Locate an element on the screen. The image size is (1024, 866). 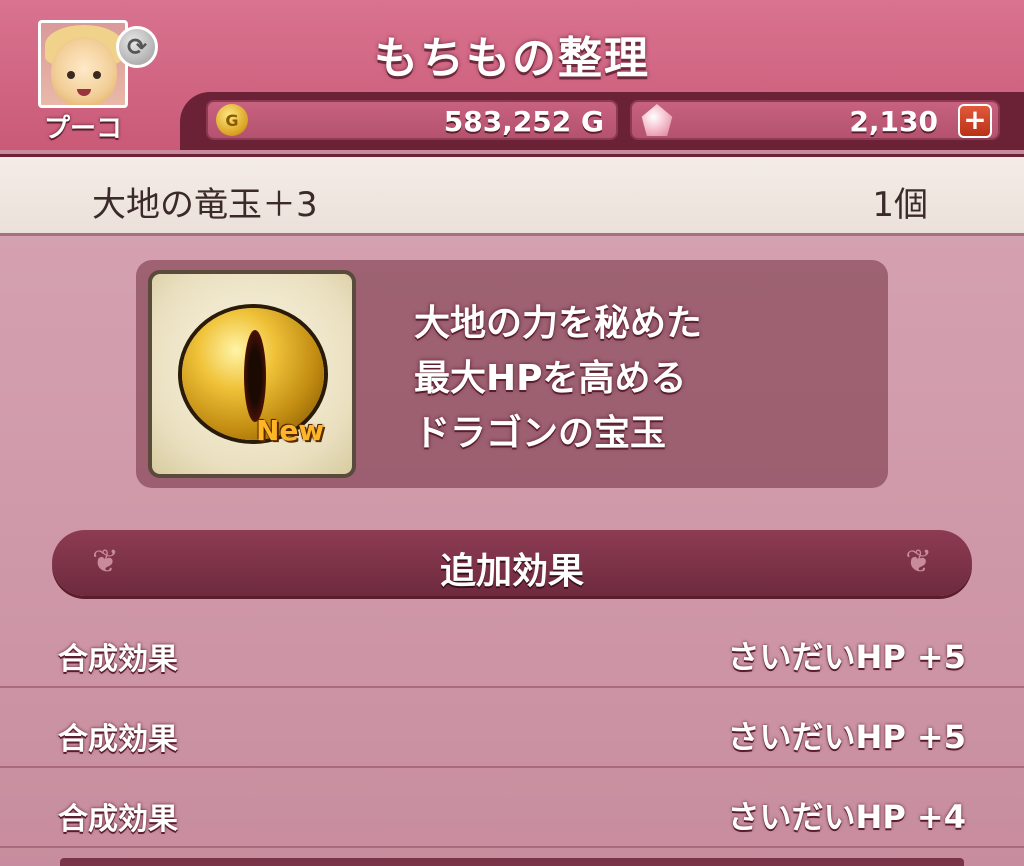
gem-value: 2,130 is located at coordinates (893, 121).